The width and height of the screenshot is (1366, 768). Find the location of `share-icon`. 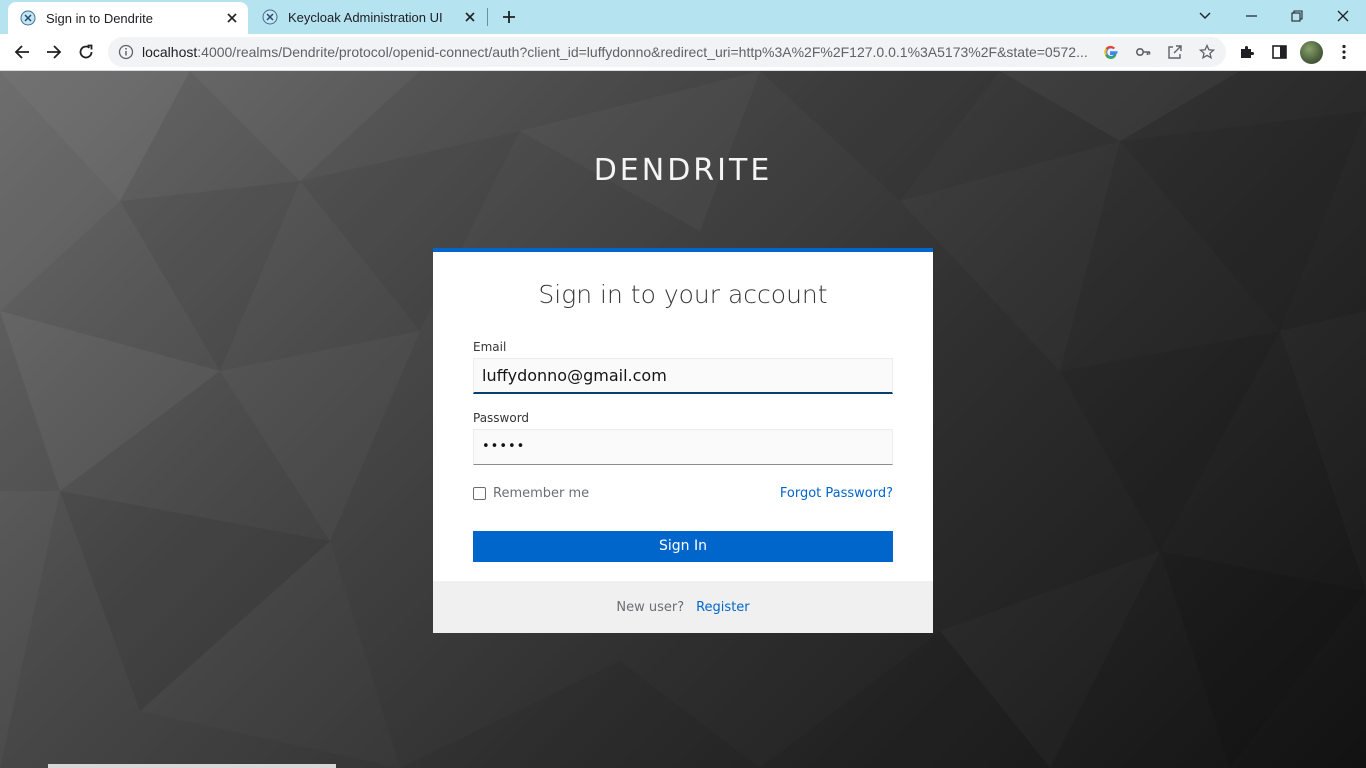

share-icon is located at coordinates (1175, 52).